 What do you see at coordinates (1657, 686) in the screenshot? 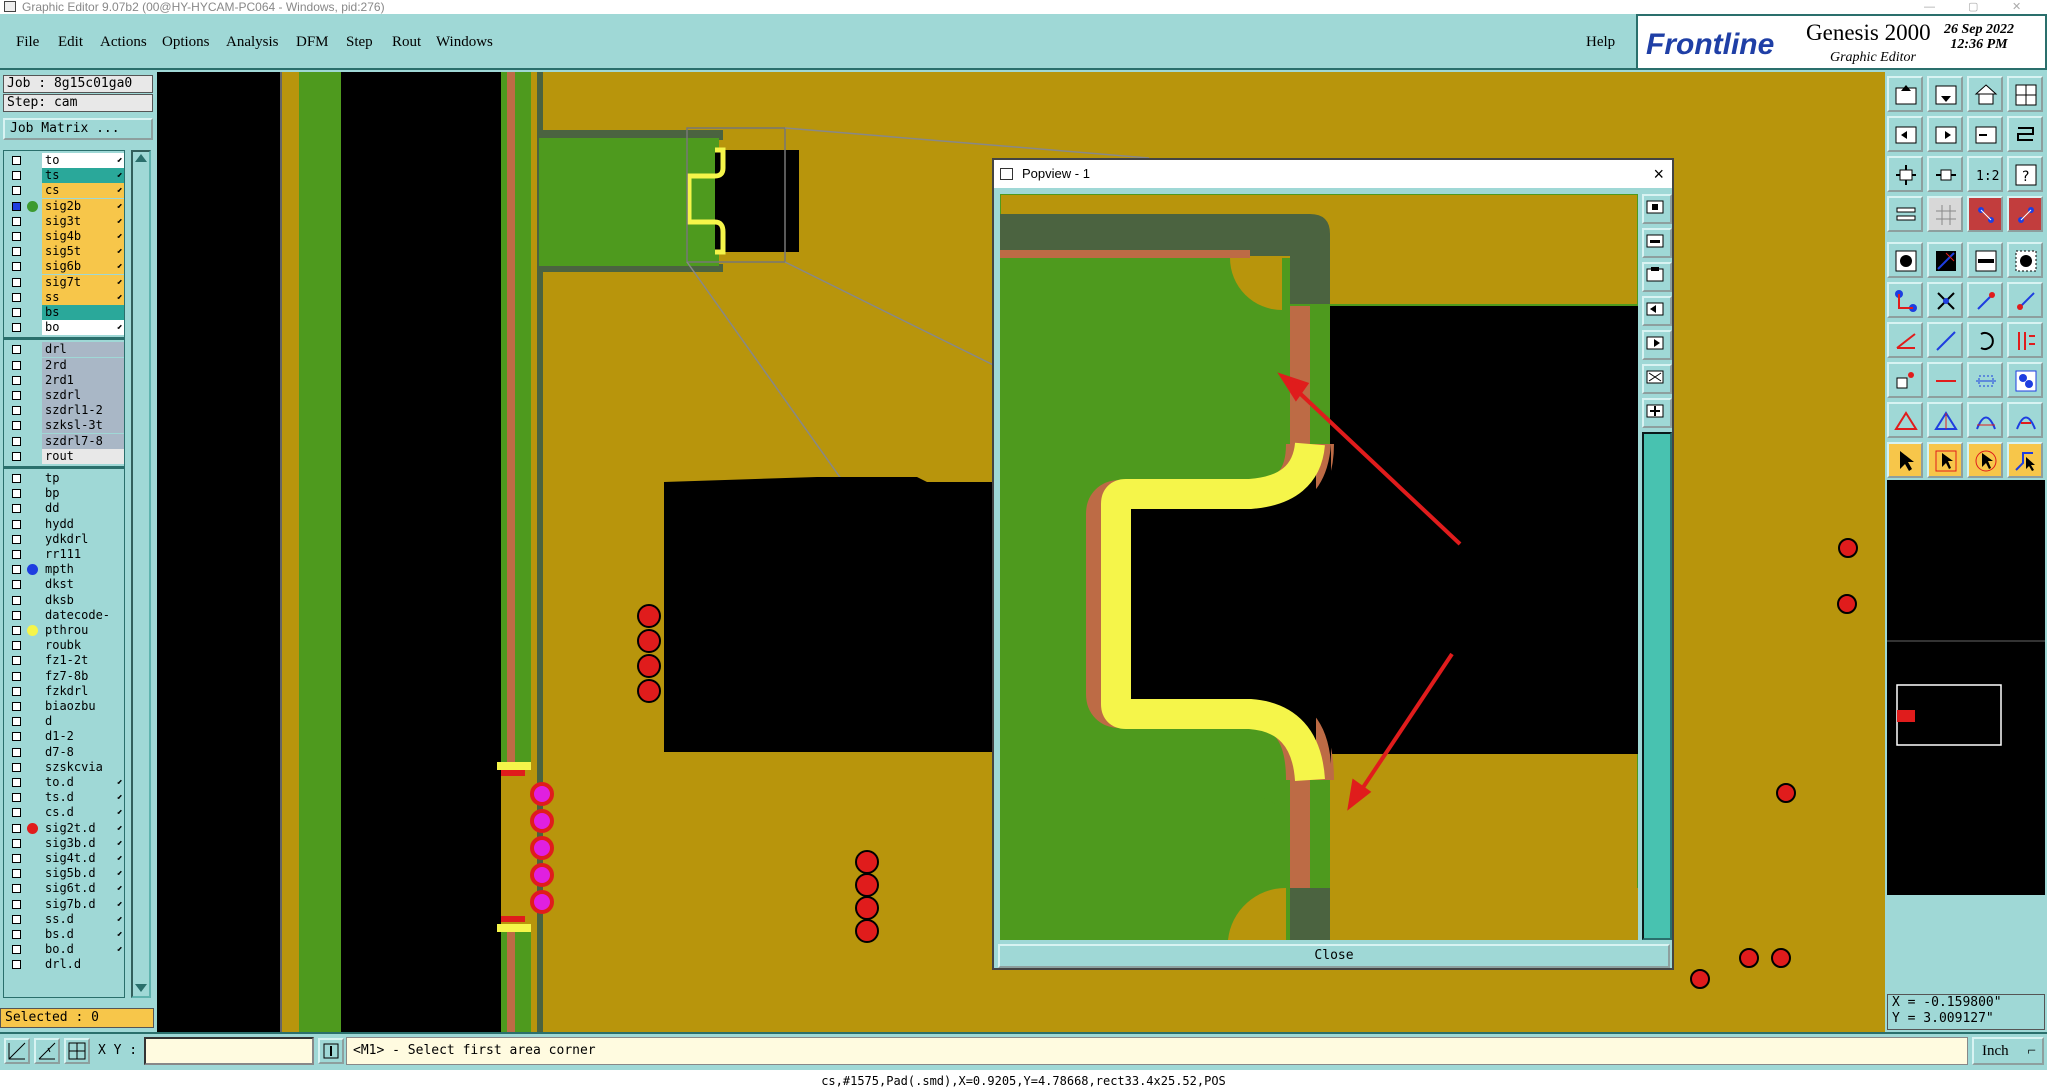
I see `popview-scroll-track` at bounding box center [1657, 686].